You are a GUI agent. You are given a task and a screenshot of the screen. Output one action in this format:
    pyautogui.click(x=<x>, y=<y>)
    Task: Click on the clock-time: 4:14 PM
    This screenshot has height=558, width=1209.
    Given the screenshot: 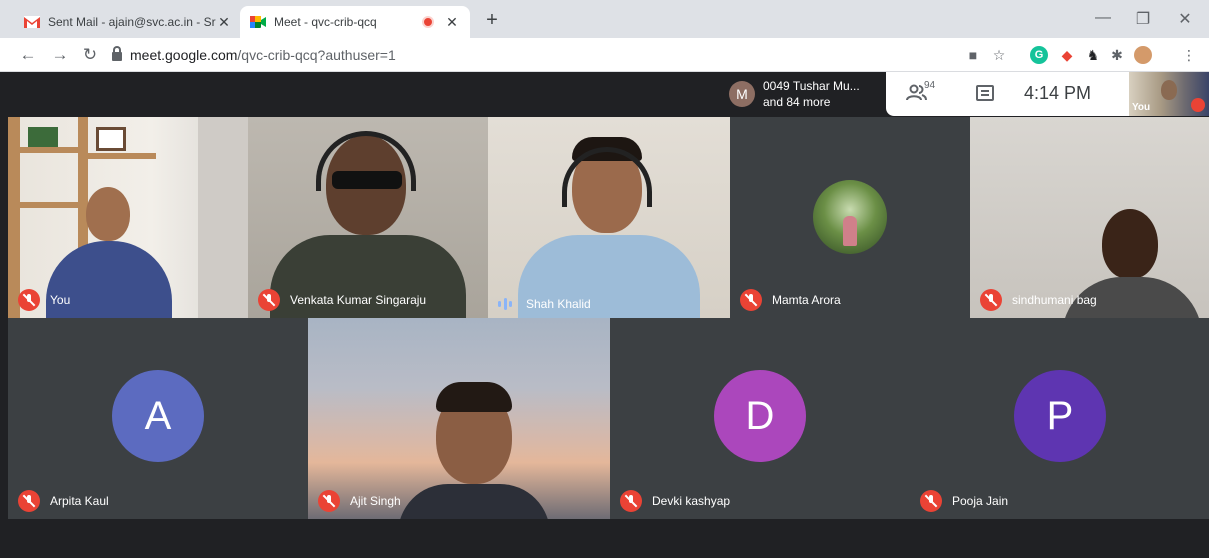 What is the action you would take?
    pyautogui.click(x=1058, y=93)
    